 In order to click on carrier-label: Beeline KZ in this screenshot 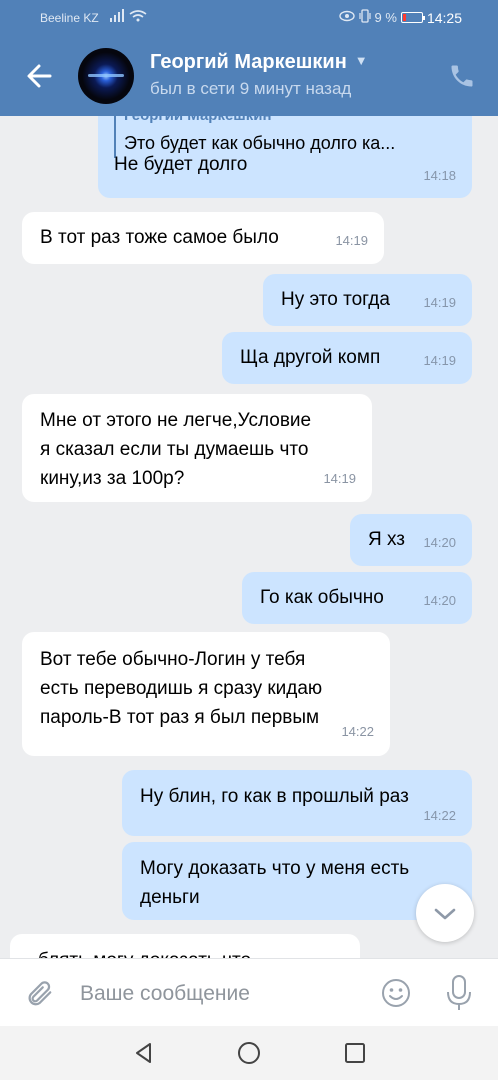, I will do `click(69, 18)`.